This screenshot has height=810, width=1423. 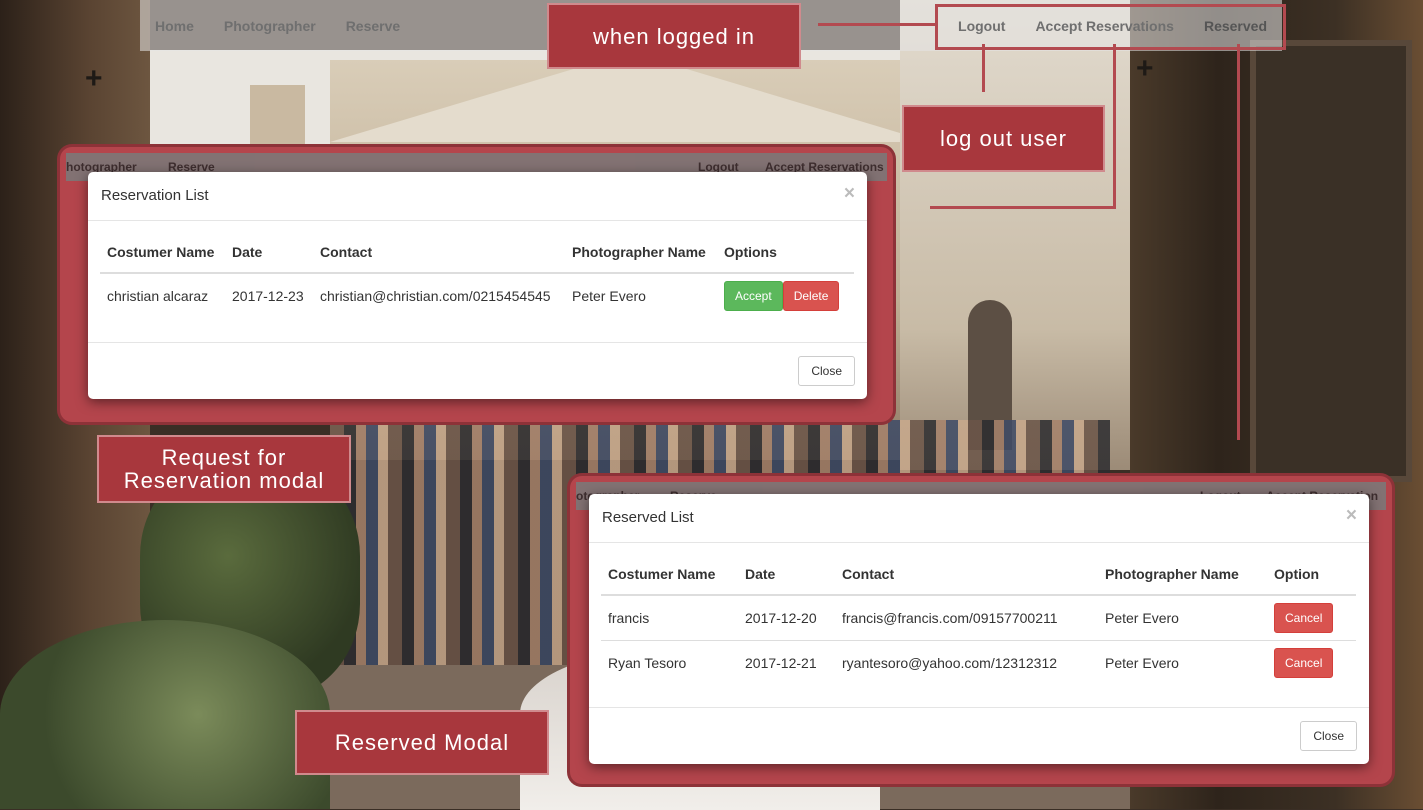 What do you see at coordinates (669, 662) in the screenshot?
I see `cell-customer: Ryan Tesoro` at bounding box center [669, 662].